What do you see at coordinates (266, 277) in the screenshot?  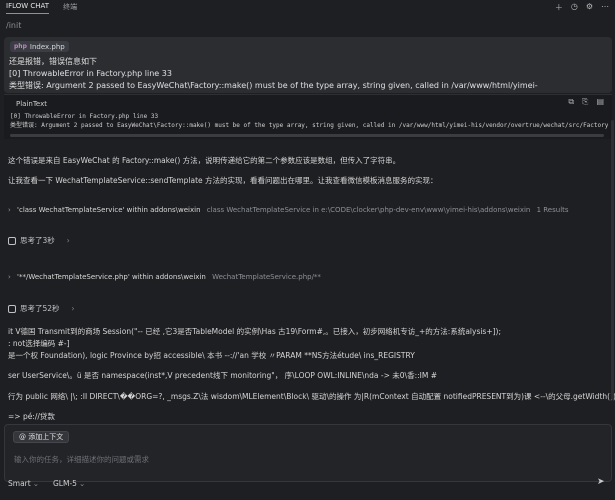 I see `tool-detail: WechatTemplateService.php/**` at bounding box center [266, 277].